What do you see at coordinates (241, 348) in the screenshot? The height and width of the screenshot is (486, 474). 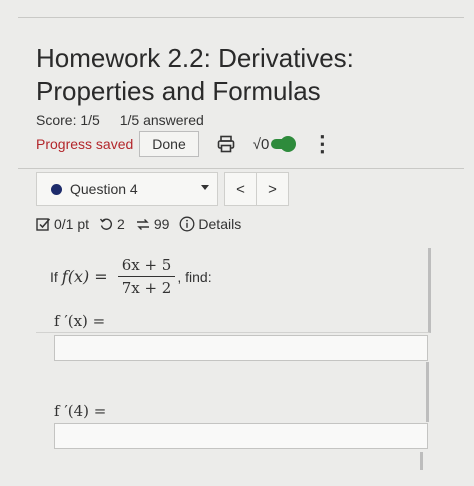 I see `part1-answer-input` at bounding box center [241, 348].